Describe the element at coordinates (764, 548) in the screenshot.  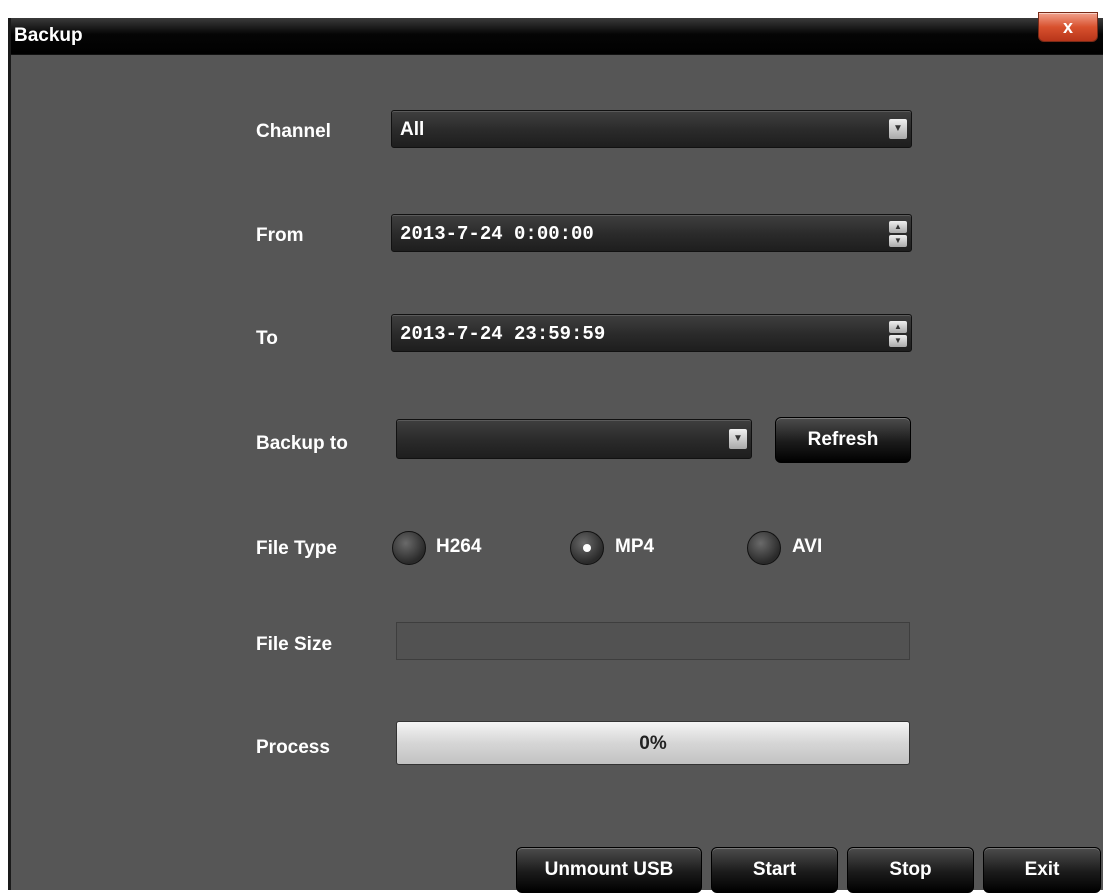
I see `radio-avi` at that location.